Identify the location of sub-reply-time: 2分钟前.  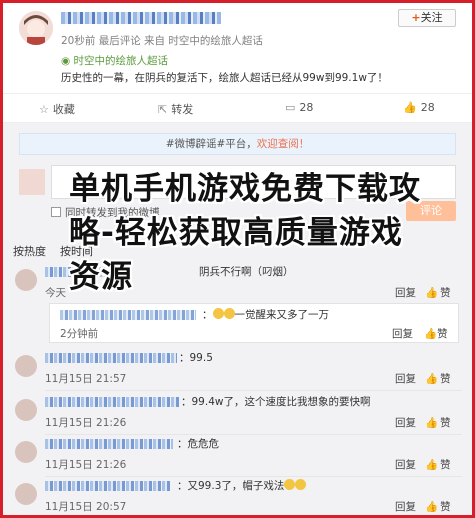
(79, 334).